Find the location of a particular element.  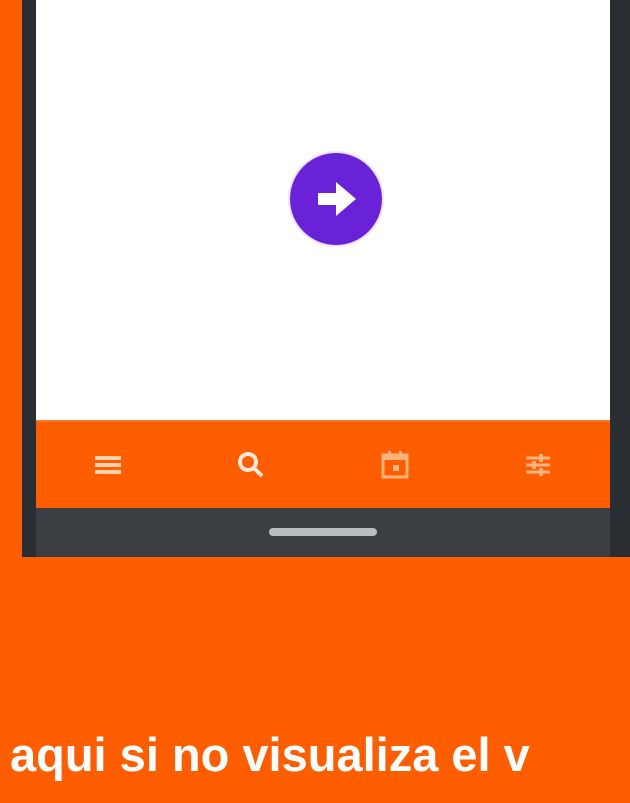

caption-text: aqui si no visualiza el v is located at coordinates (270, 754).